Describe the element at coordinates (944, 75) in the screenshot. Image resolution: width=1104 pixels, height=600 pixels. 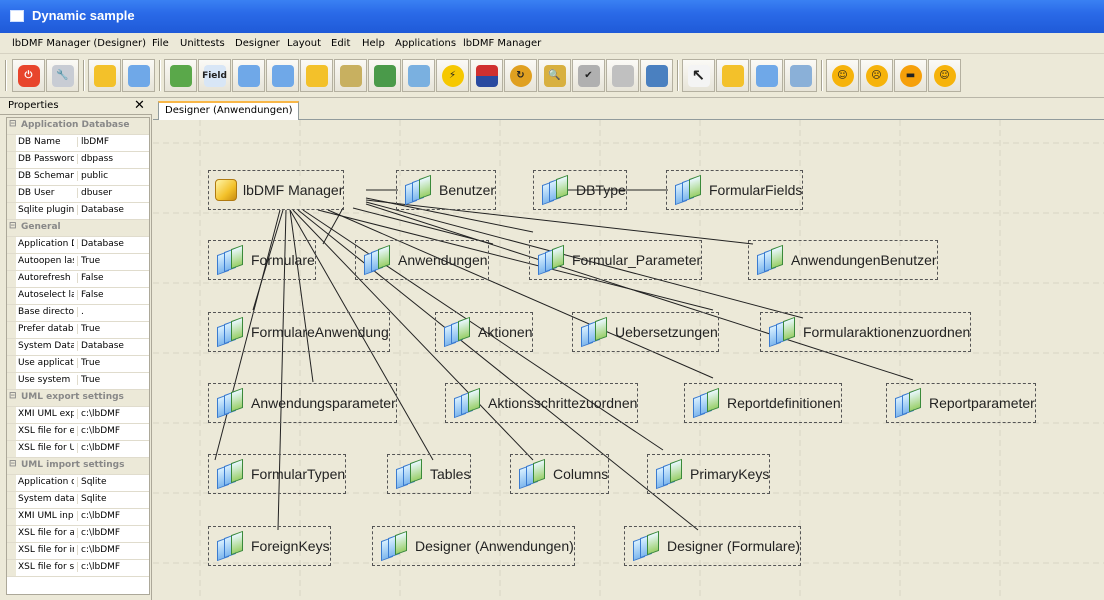
I see `smiley-neutral-button: ☺` at that location.